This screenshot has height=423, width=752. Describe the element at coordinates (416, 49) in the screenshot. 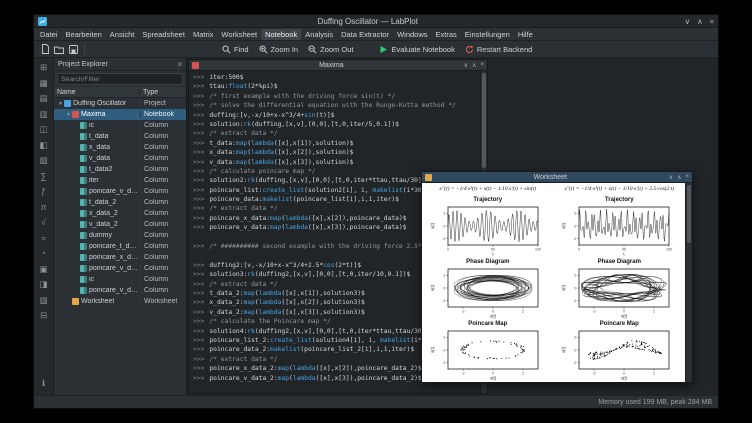

I see `evaluate-notebook-button: Evaluate Notebook` at that location.